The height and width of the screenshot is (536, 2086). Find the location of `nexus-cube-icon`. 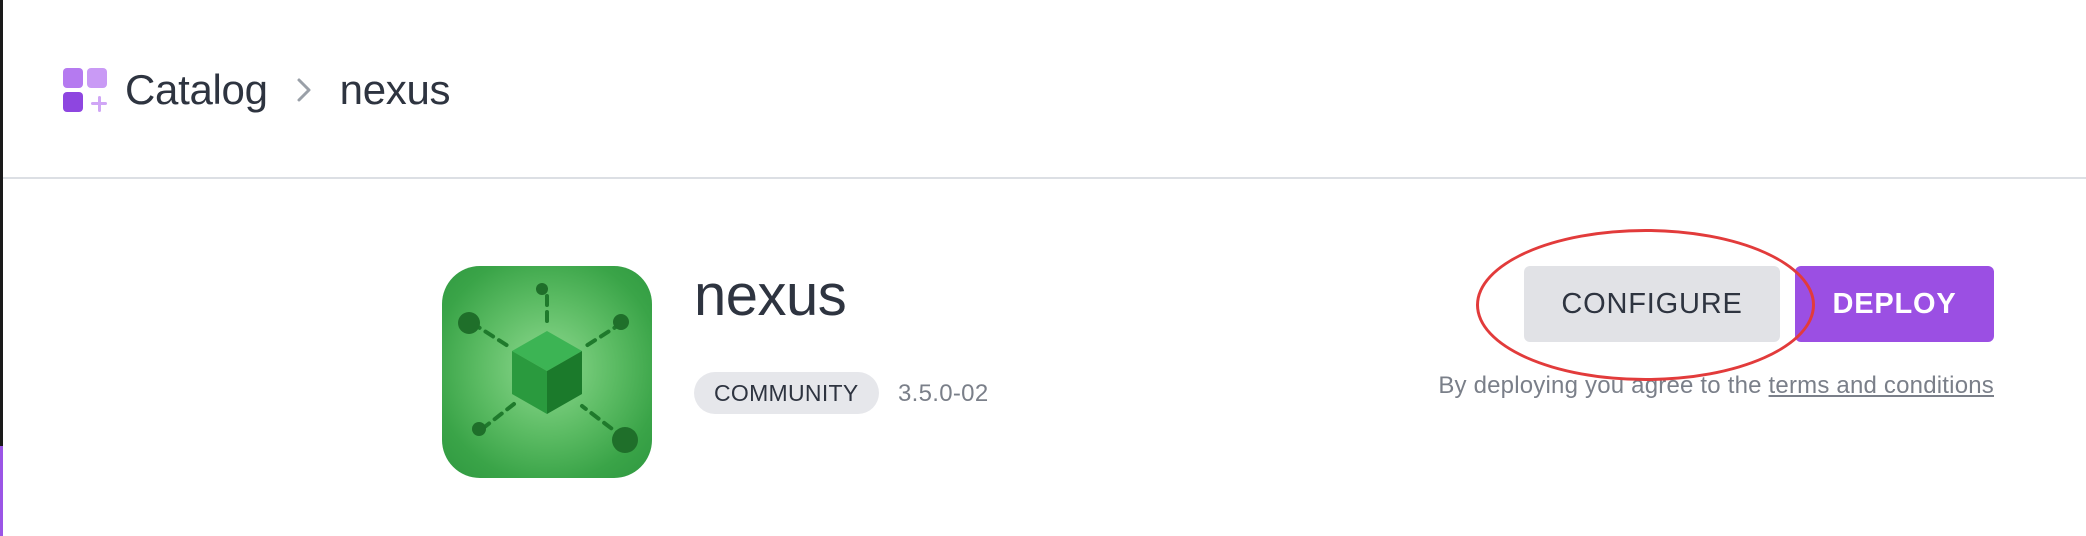

nexus-cube-icon is located at coordinates (547, 372).